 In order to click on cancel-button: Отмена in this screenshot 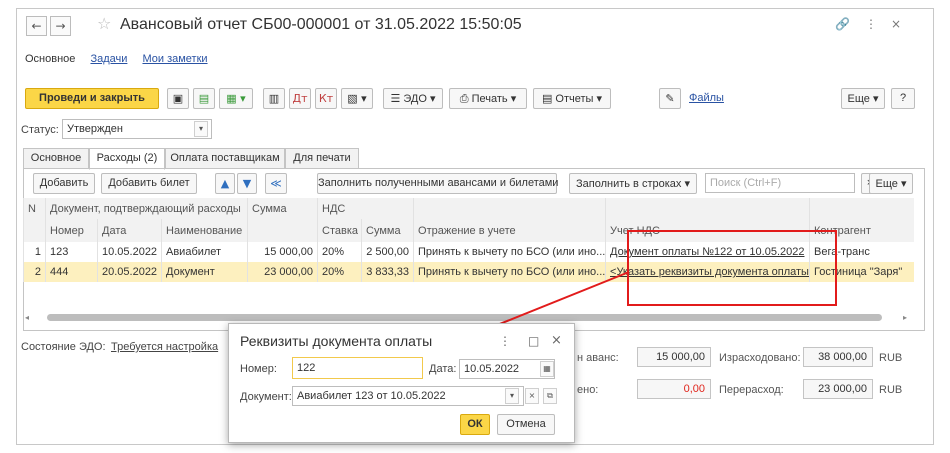, I will do `click(526, 424)`.